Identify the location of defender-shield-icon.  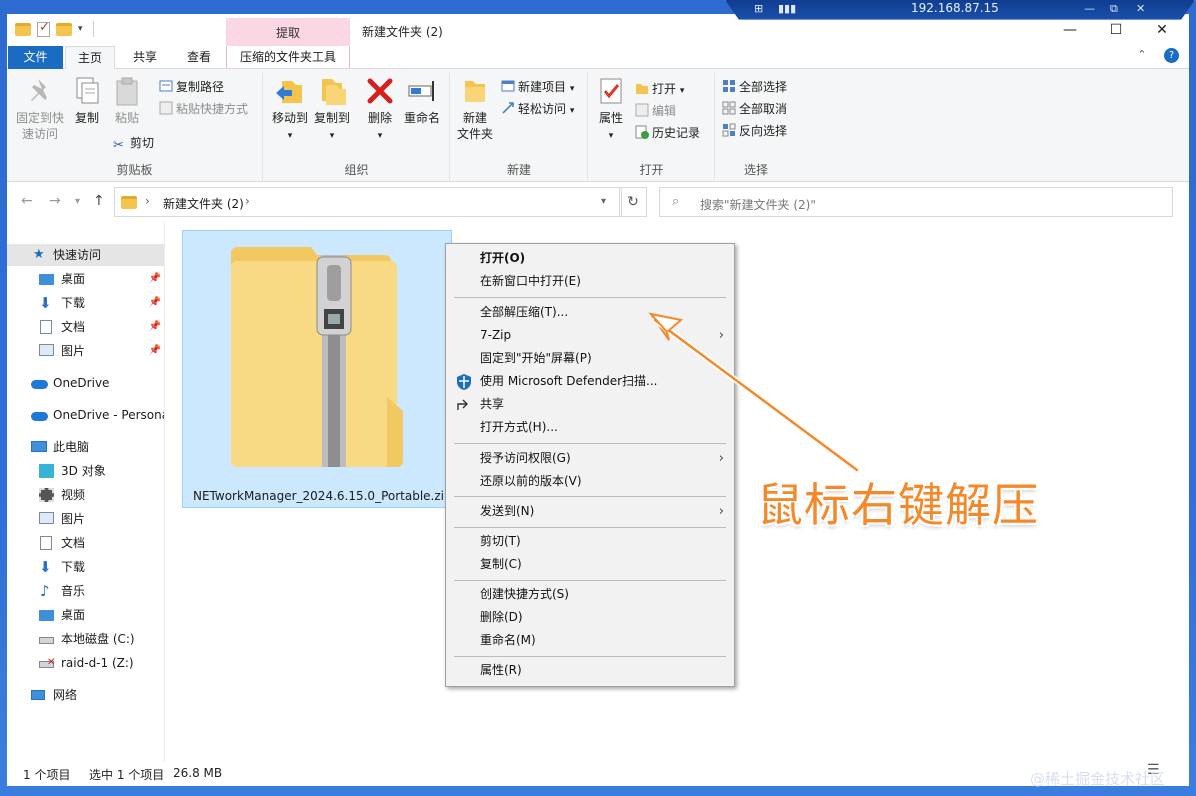
(464, 382).